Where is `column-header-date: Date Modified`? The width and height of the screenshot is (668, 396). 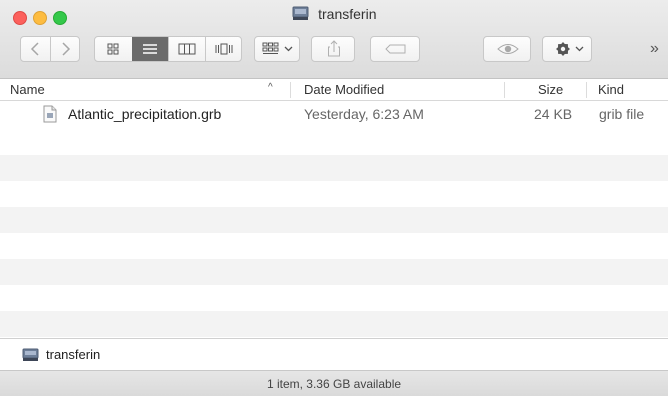 column-header-date: Date Modified is located at coordinates (344, 89).